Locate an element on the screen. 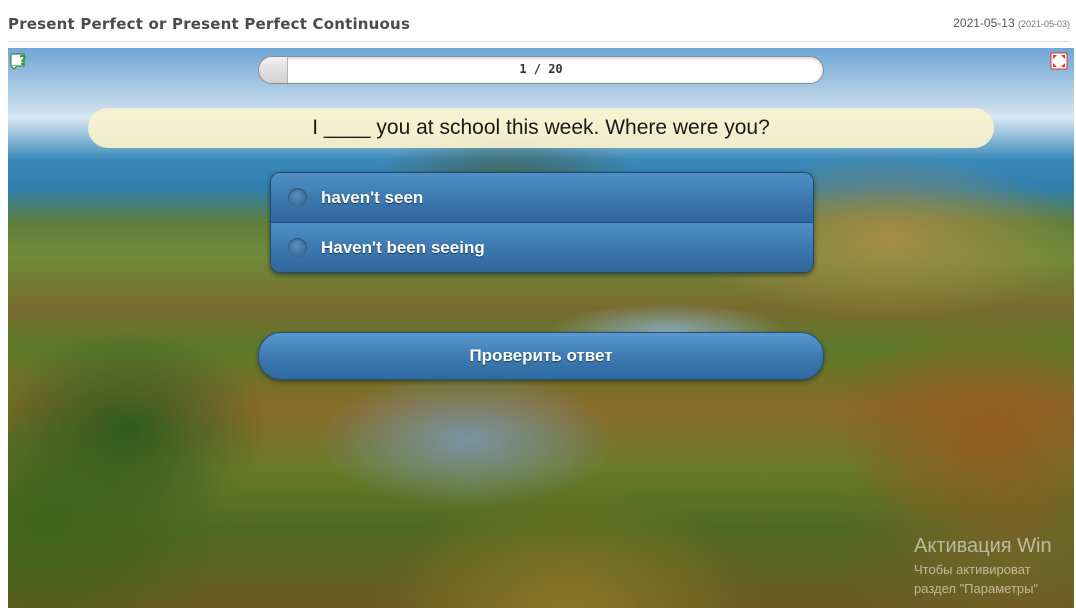 The width and height of the screenshot is (1076, 608). answer-option-1: haven't seen is located at coordinates (542, 198).